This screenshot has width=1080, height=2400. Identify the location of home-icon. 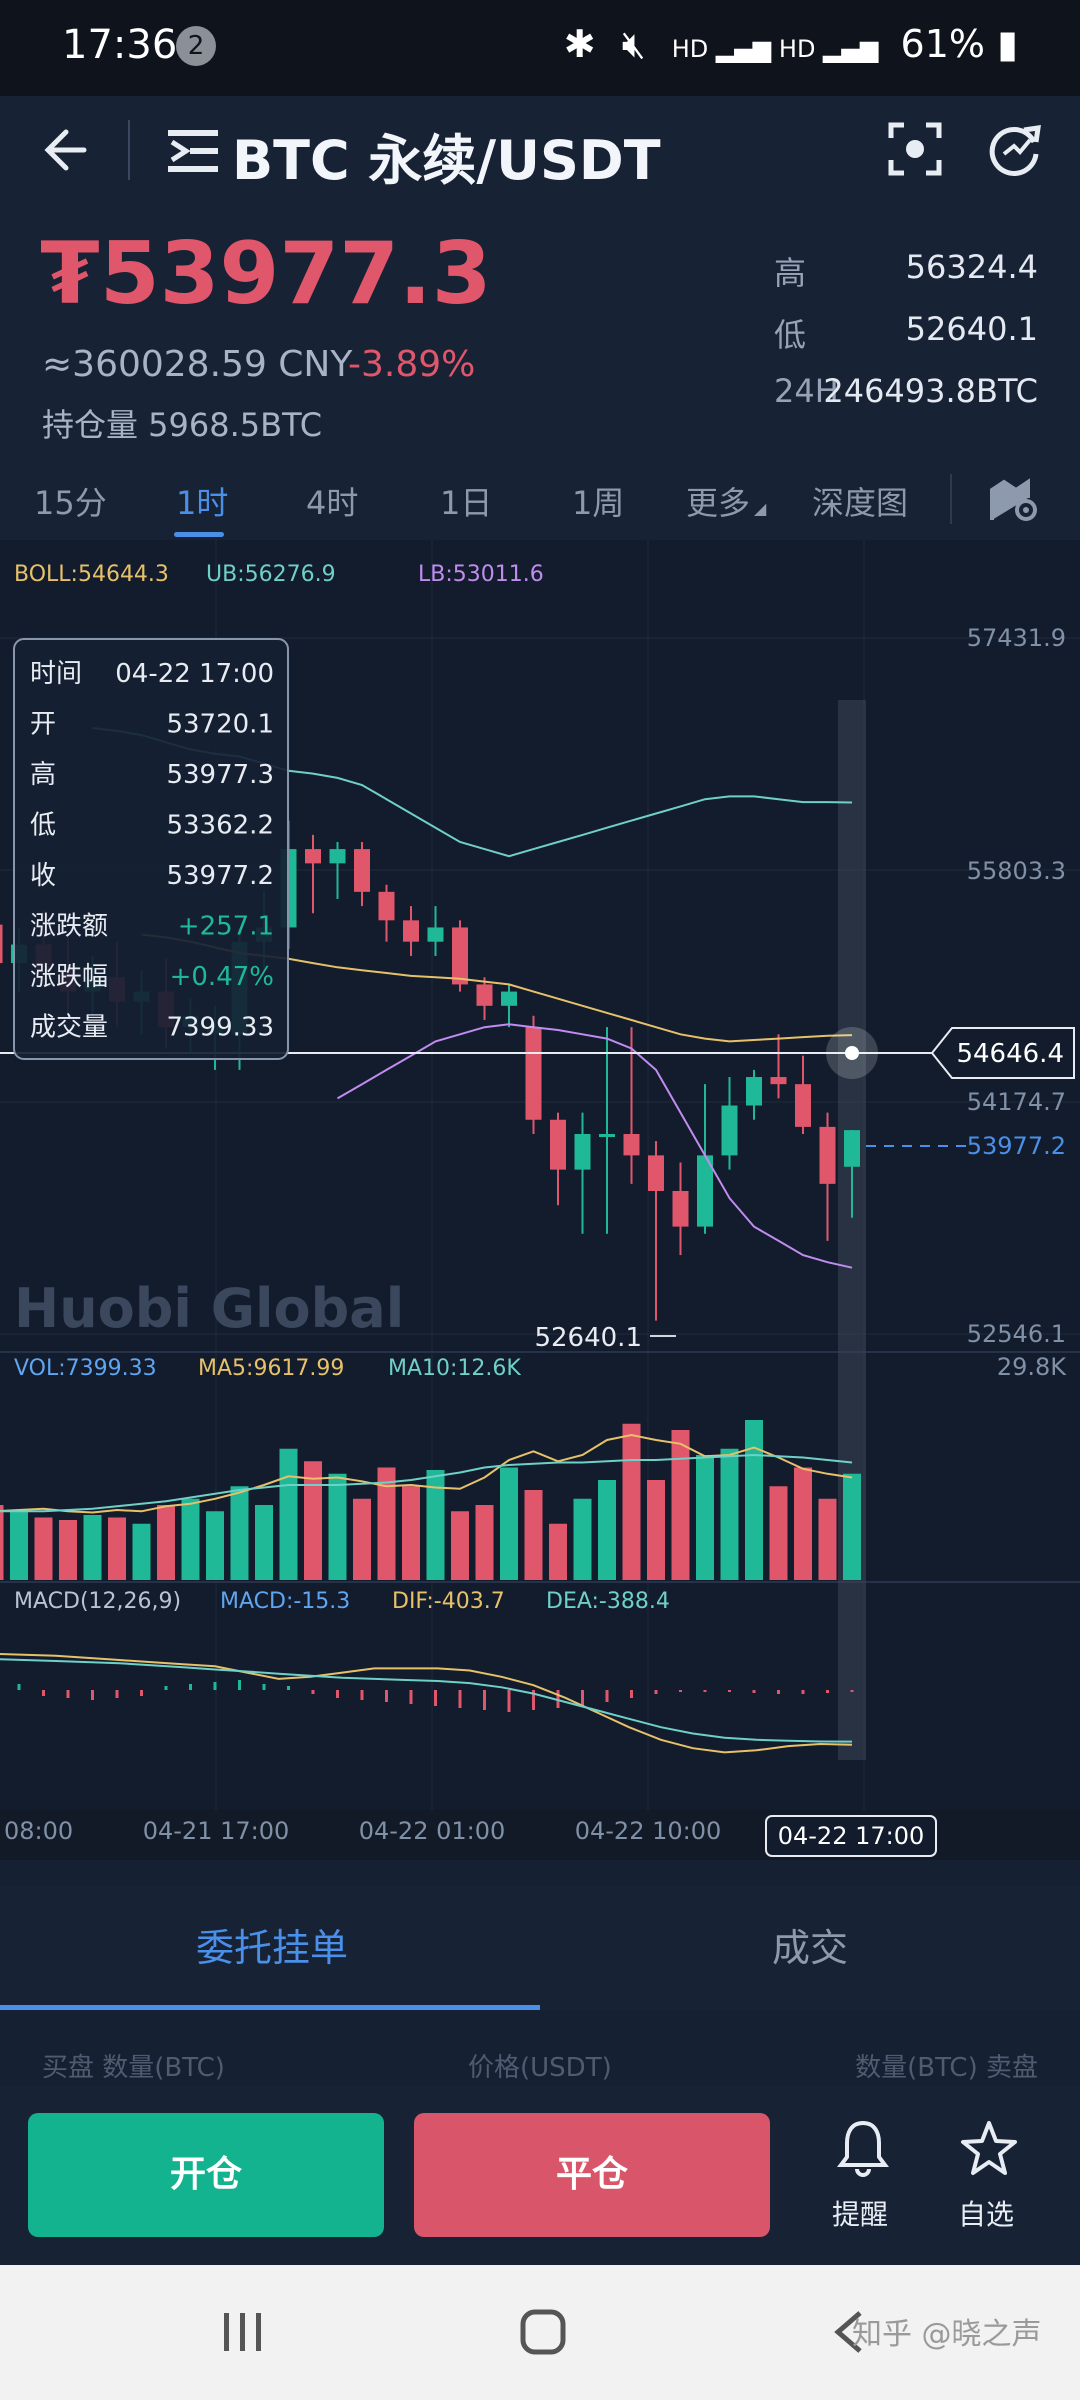
(543, 2332).